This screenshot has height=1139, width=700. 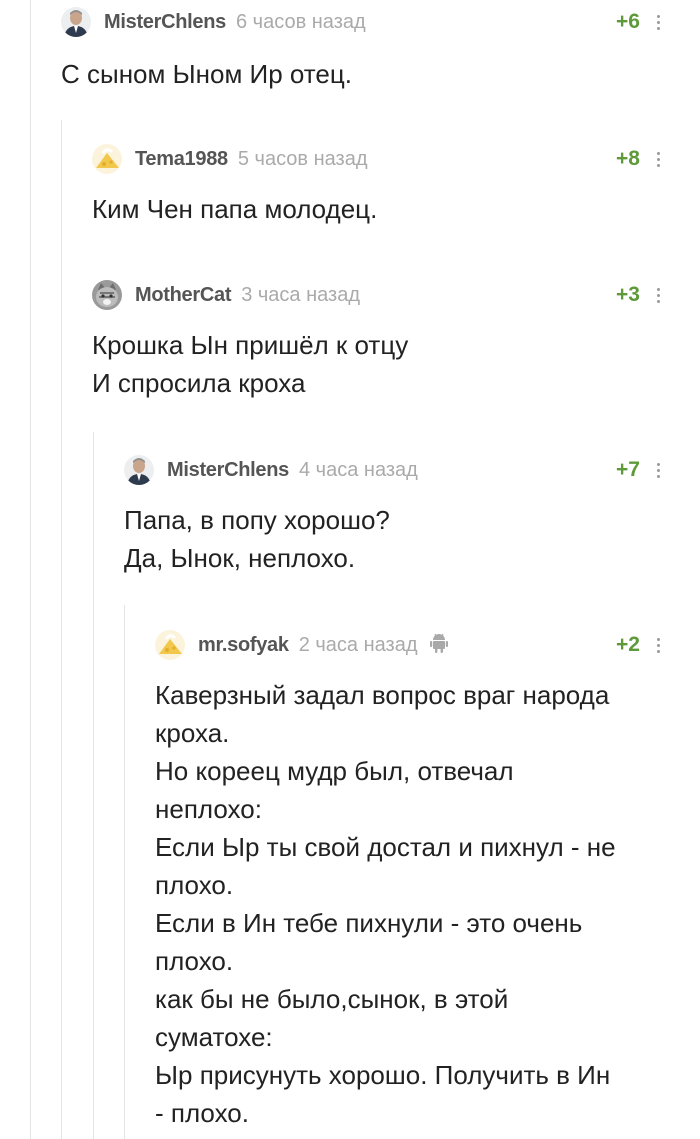 I want to click on comment-text-line: Ким Чен папа молодец., so click(x=235, y=209).